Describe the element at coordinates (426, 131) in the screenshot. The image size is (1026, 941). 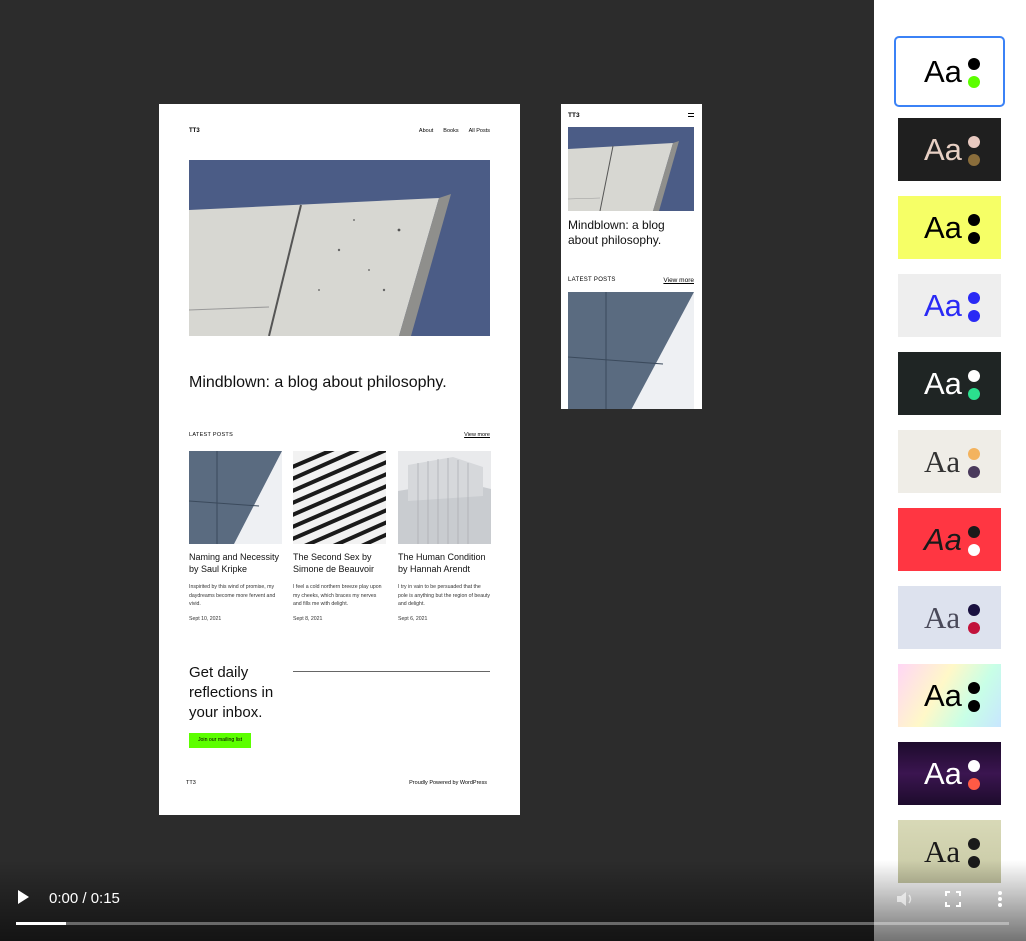
I see `nav-link-about: About` at that location.